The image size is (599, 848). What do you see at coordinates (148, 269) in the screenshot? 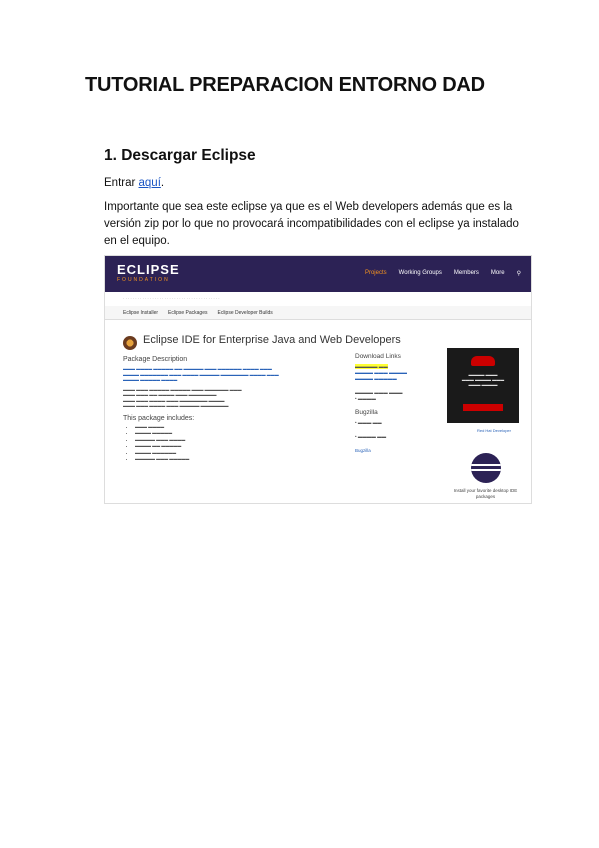
I see `eclipse-logo-main: ECLIPSE` at bounding box center [148, 269].